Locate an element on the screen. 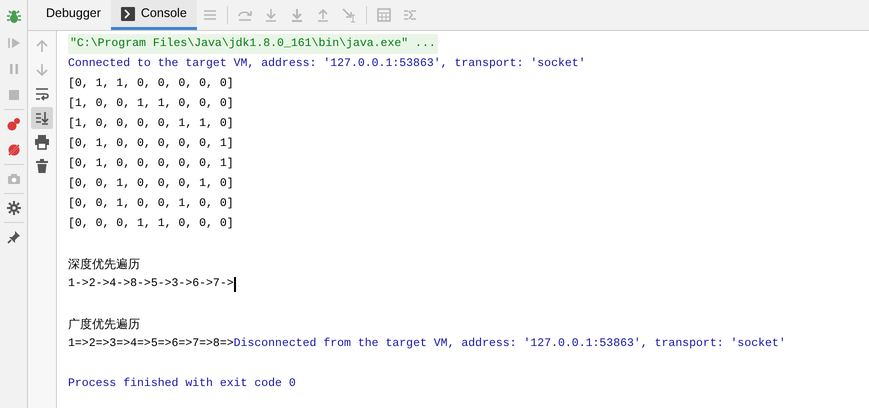 The height and width of the screenshot is (408, 869). output-line: [0, 0, 1, 0, 0, 1, 0, 0] is located at coordinates (151, 204).